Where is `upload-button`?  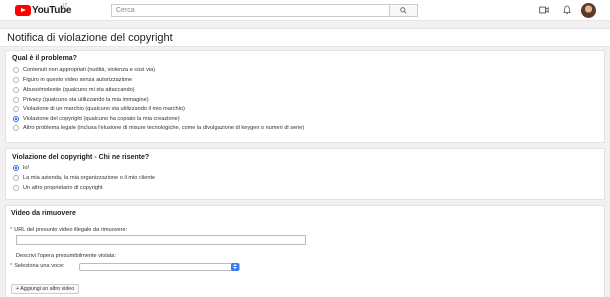
upload-button is located at coordinates (544, 10).